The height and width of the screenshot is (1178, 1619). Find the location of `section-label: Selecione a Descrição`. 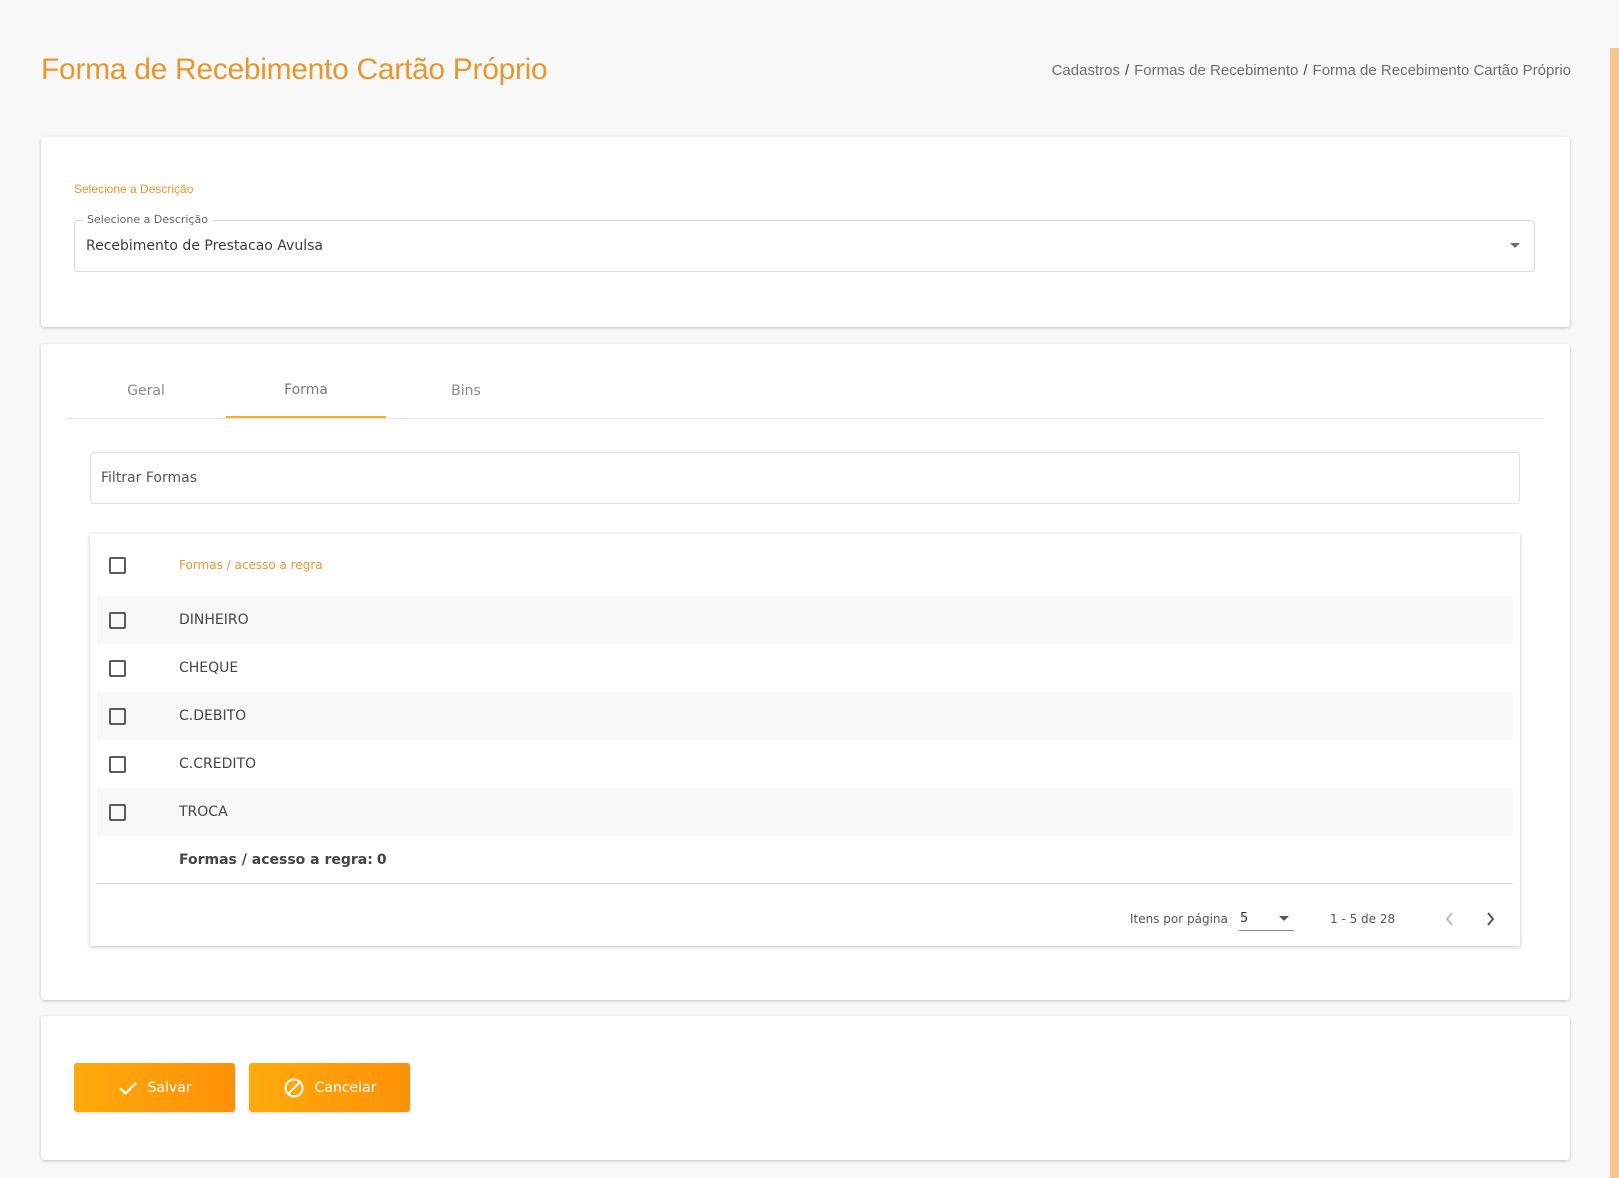

section-label: Selecione a Descrição is located at coordinates (134, 189).